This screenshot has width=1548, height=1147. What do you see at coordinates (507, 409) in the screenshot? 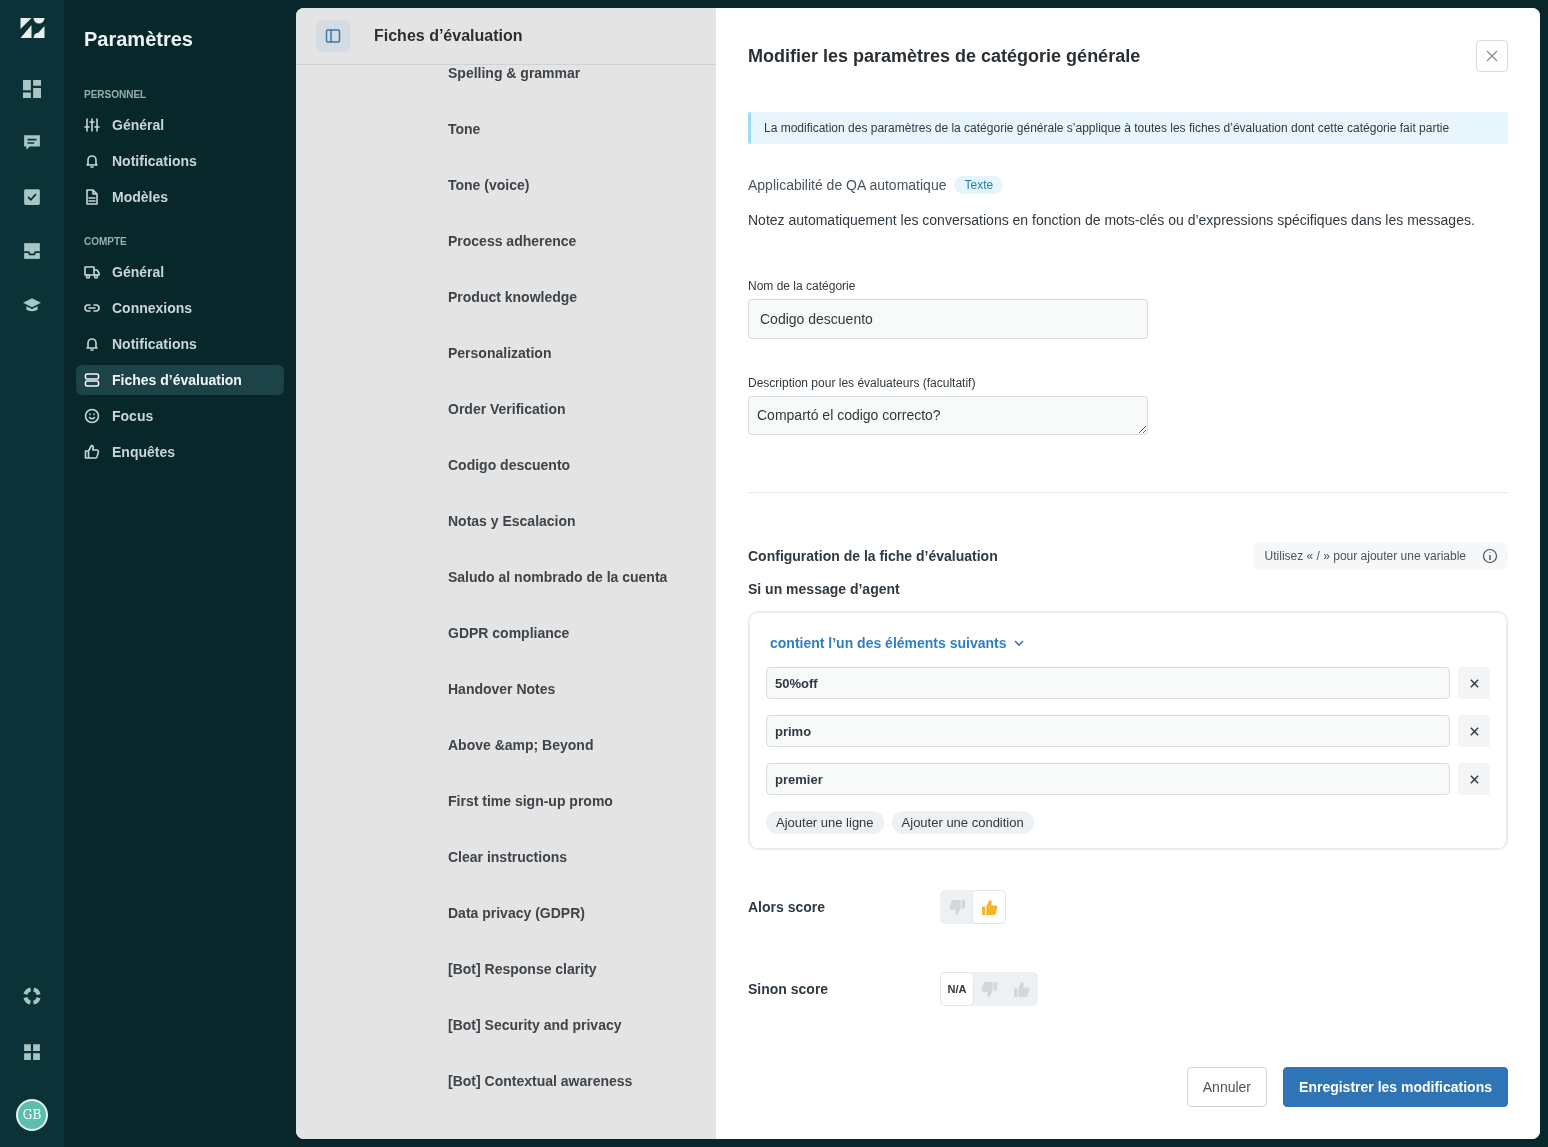
I see `category-item: Order Verification` at bounding box center [507, 409].